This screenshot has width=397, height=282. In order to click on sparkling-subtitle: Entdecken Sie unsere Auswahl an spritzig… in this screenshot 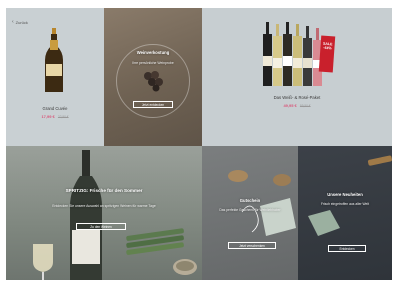, I will do `click(104, 206)`.